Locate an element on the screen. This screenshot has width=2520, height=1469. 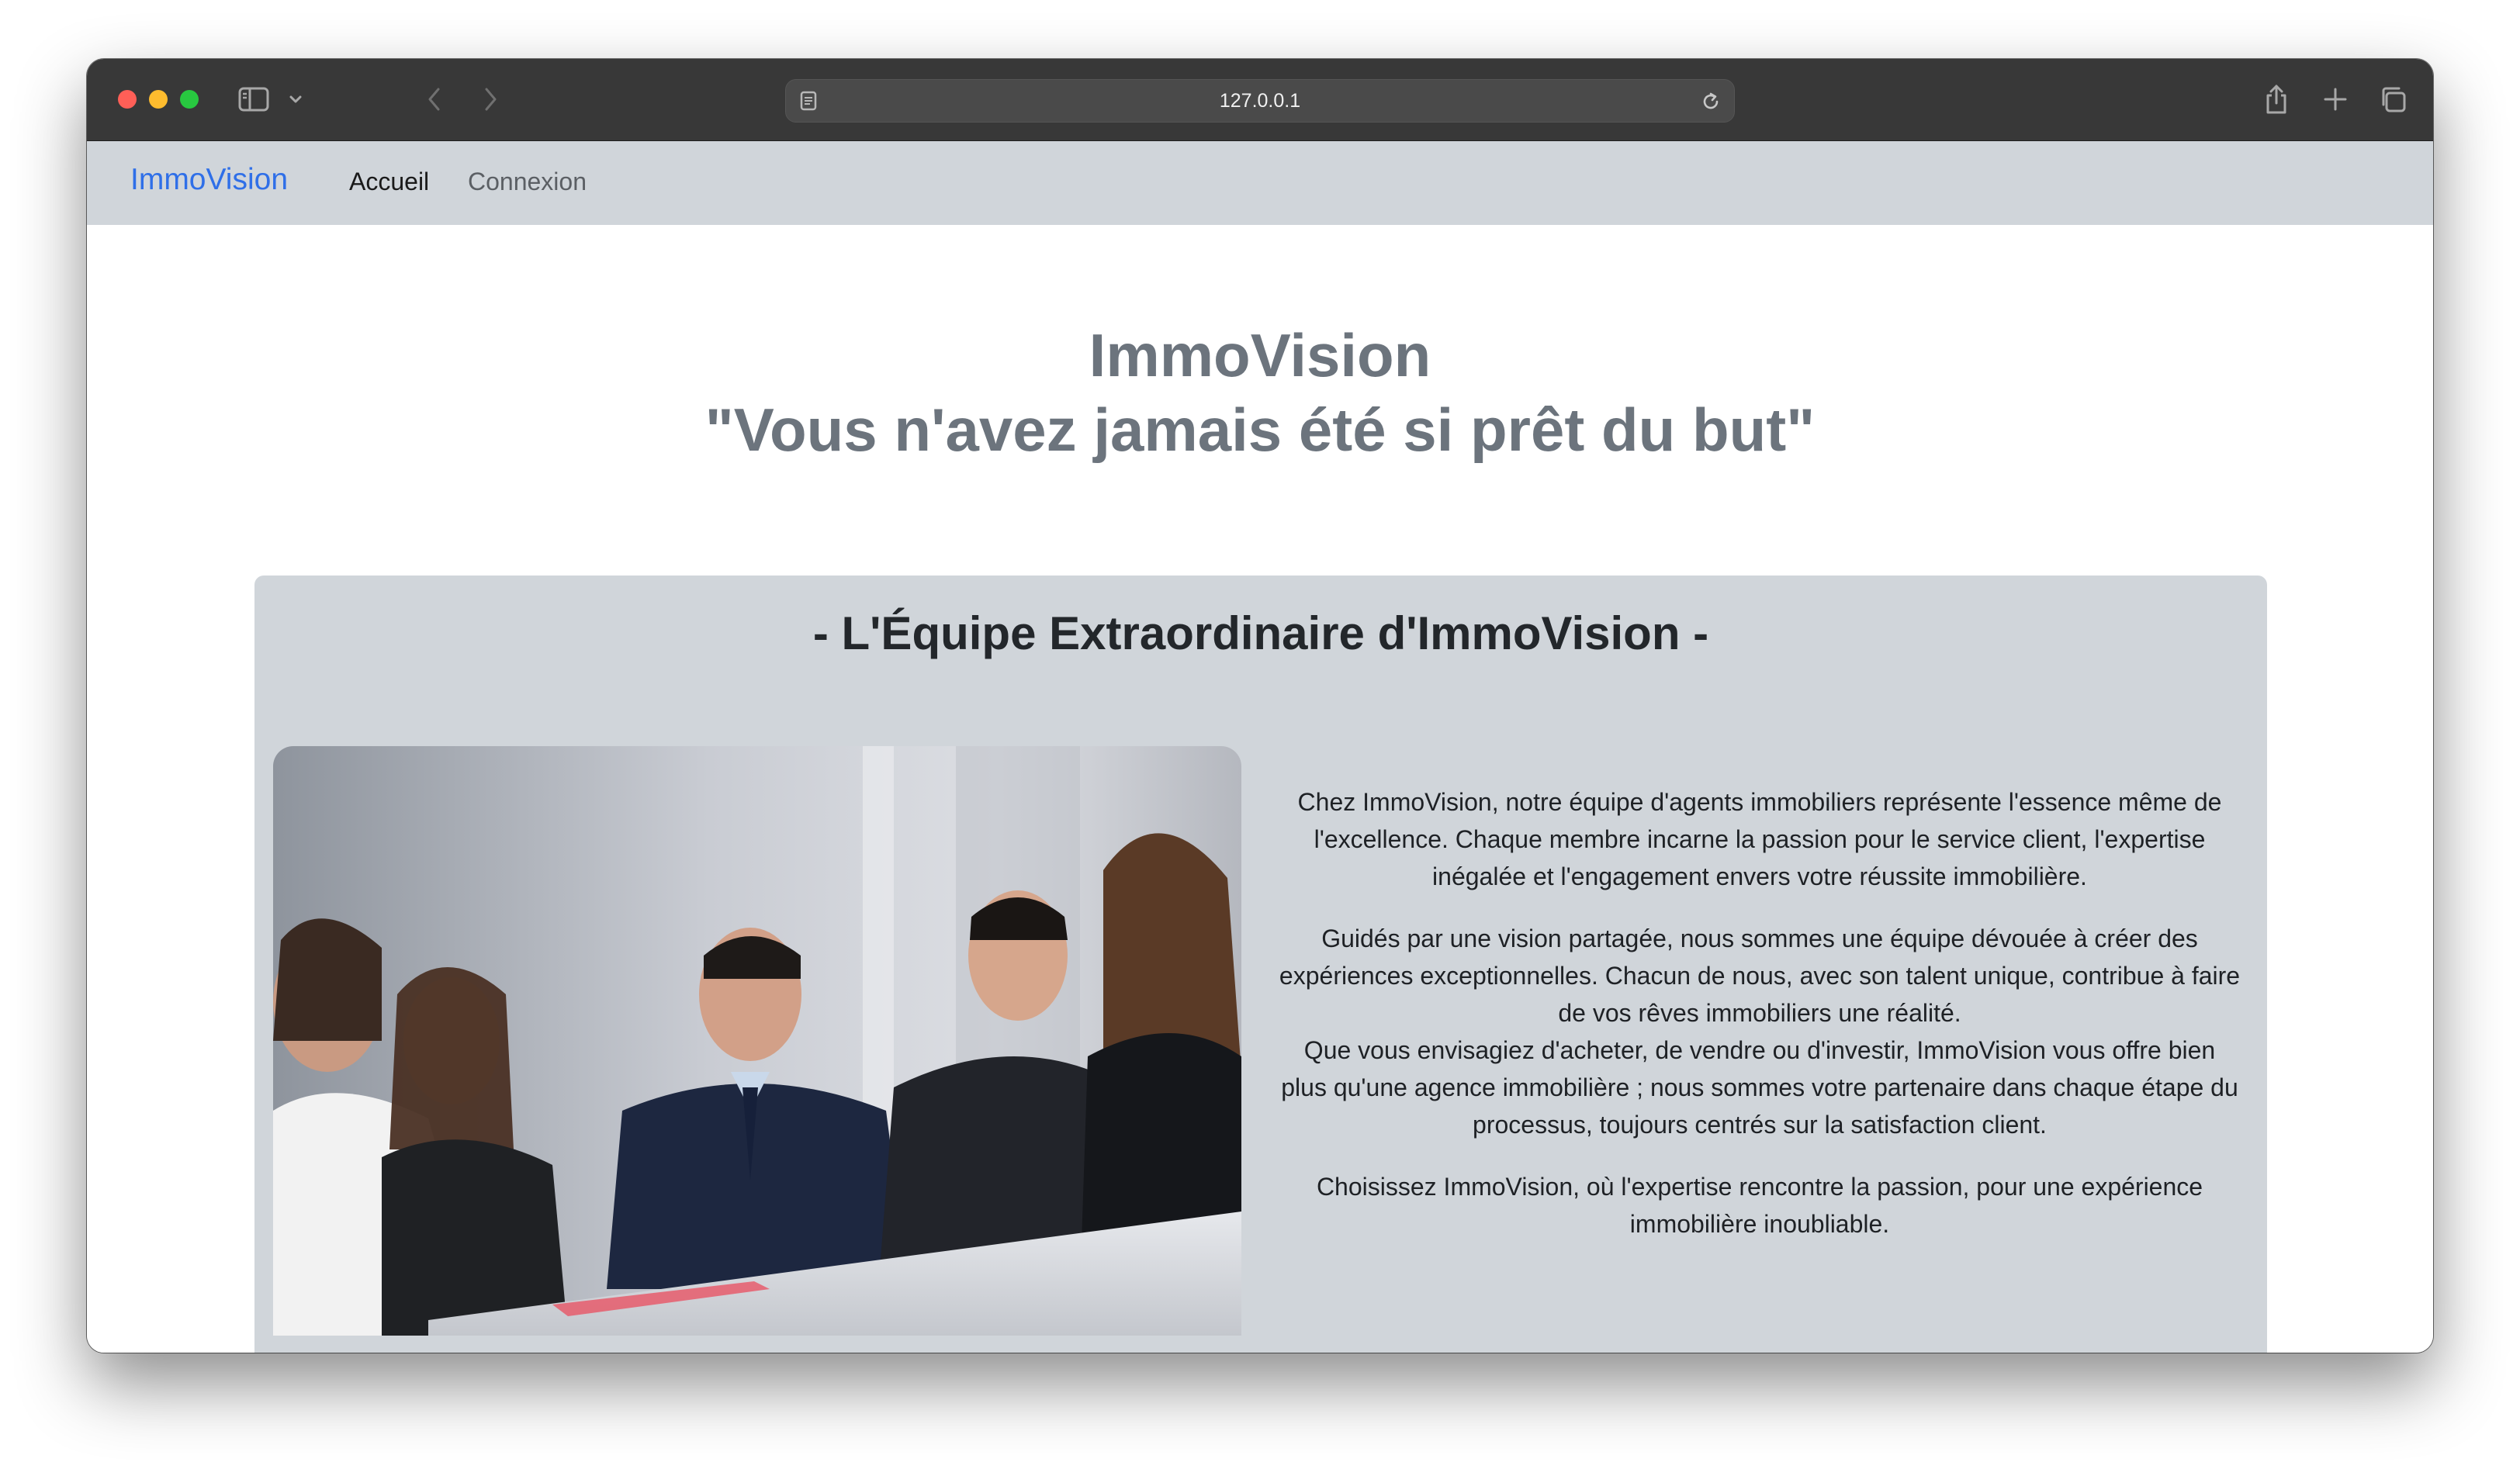
address-bar: 127.0.0.1 is located at coordinates (1260, 101).